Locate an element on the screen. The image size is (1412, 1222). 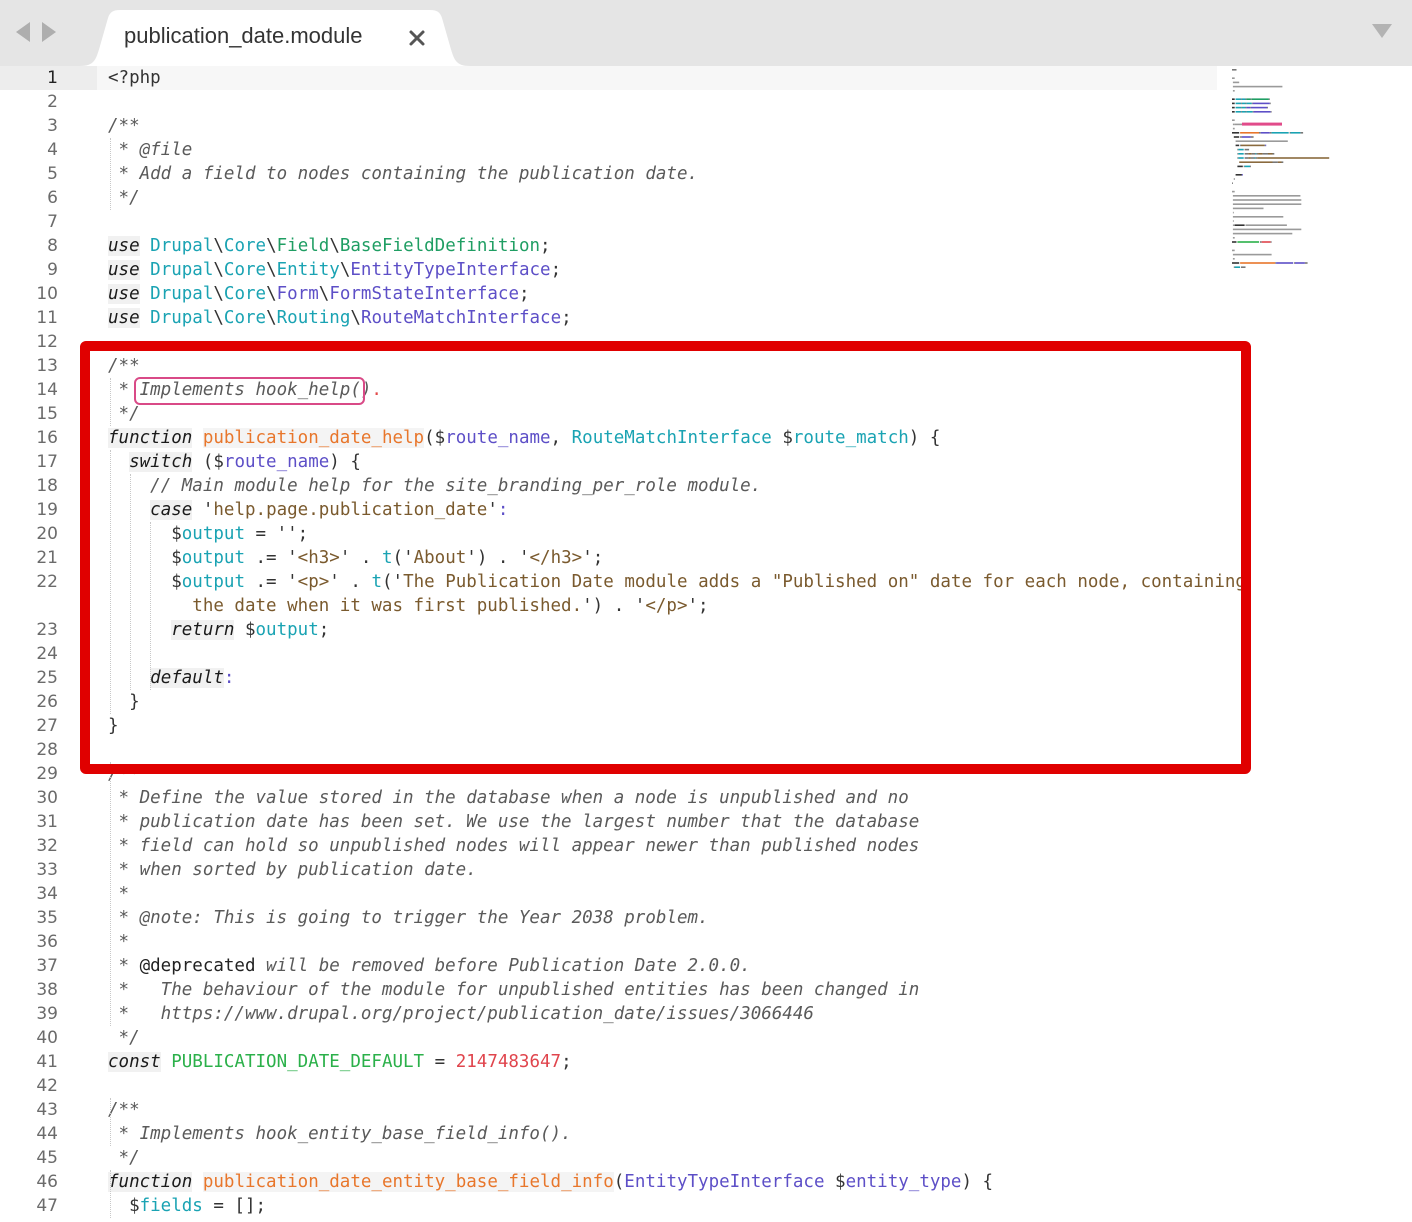
code-line: * @file is located at coordinates (150, 150).